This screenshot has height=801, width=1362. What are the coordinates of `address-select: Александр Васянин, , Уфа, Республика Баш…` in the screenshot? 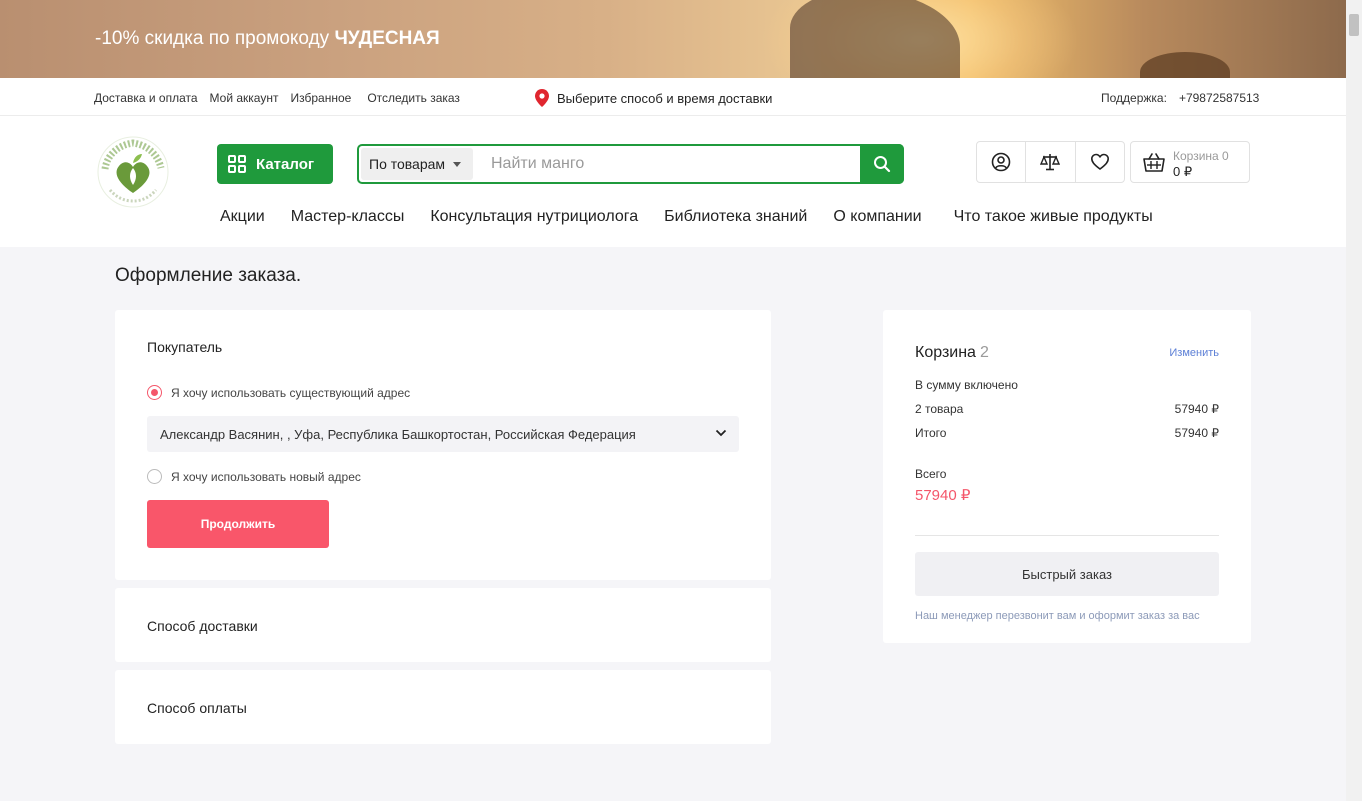 It's located at (443, 434).